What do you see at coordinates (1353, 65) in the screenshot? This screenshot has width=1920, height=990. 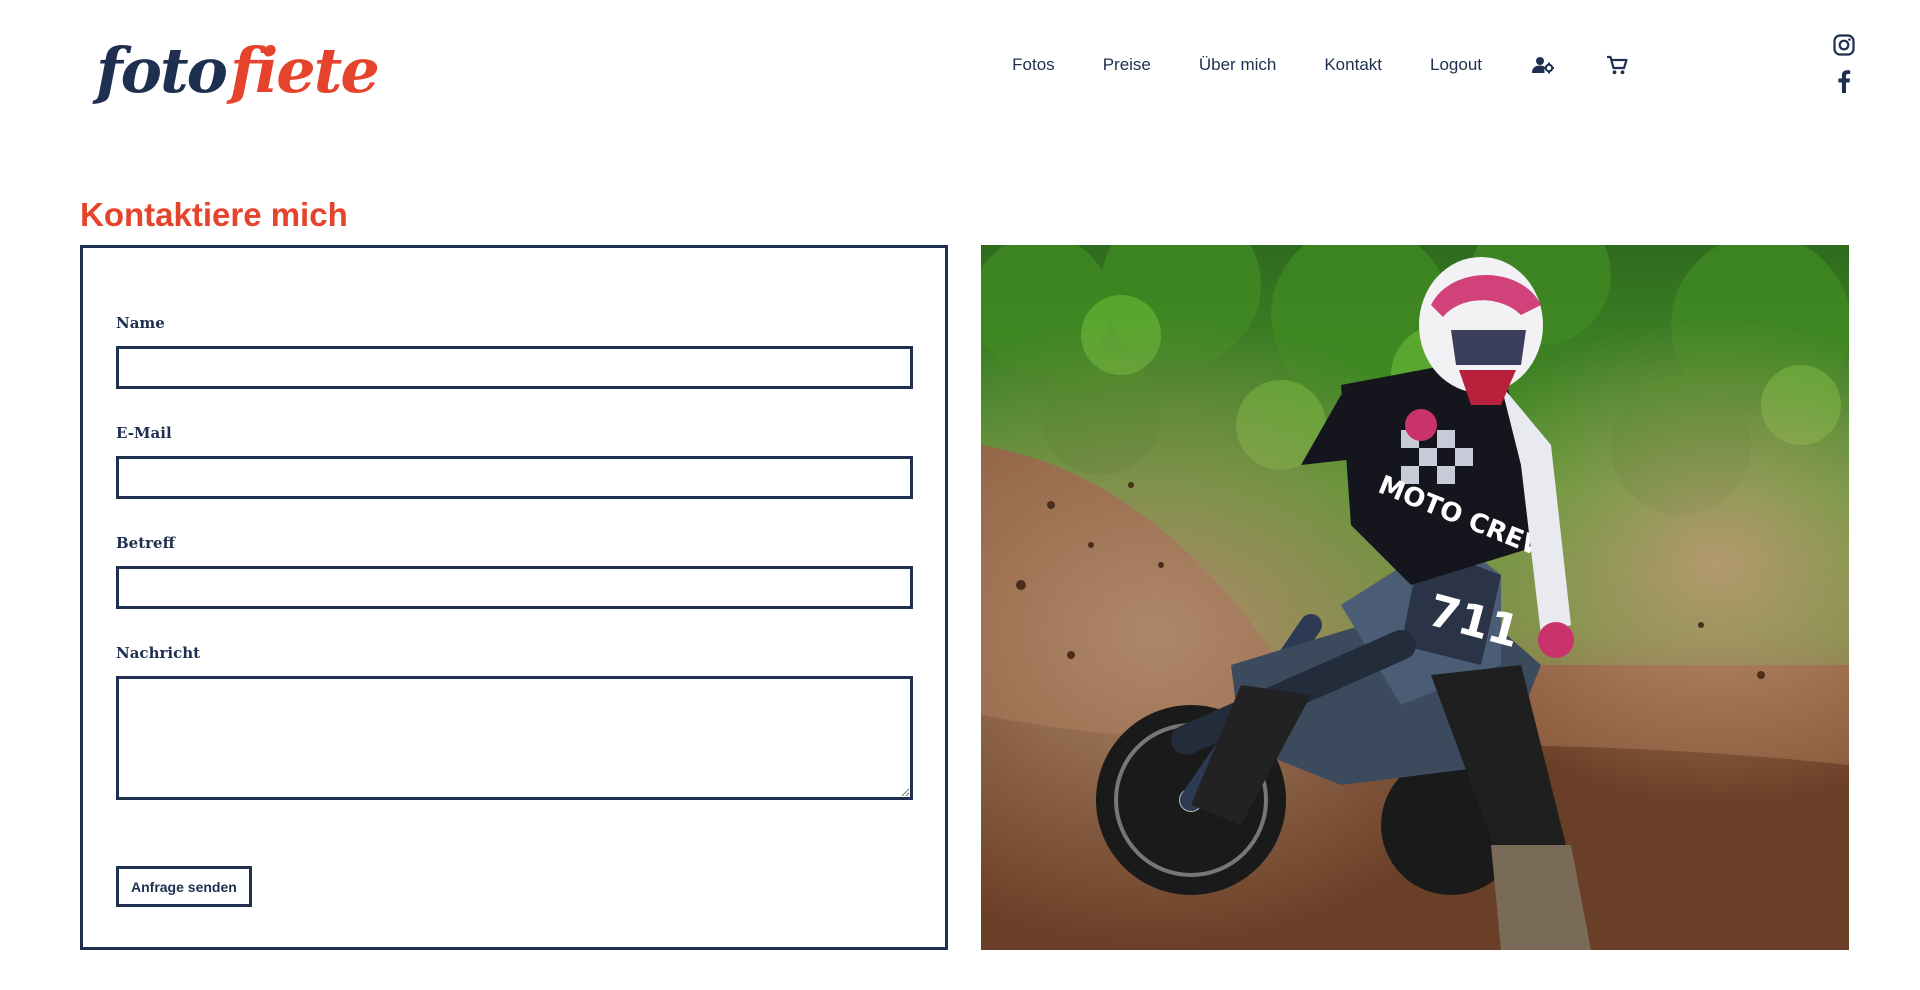 I see `nav-item-kontakt: Kontakt` at bounding box center [1353, 65].